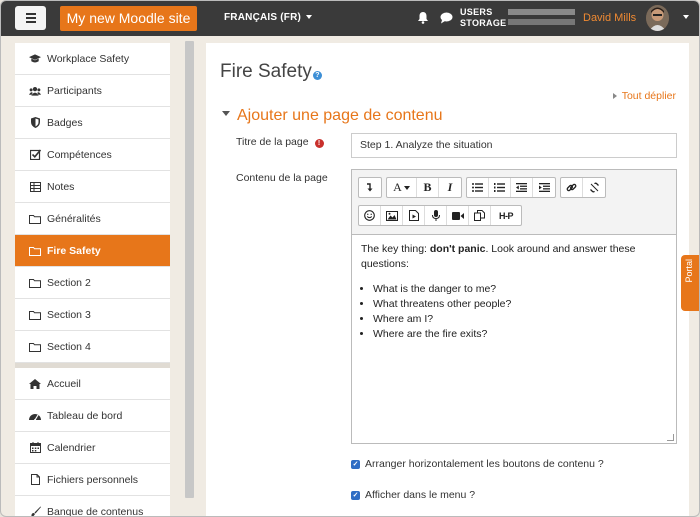 This screenshot has width=700, height=517. Describe the element at coordinates (92, 187) in the screenshot. I see `sidebar-item-notes: Notes` at that location.